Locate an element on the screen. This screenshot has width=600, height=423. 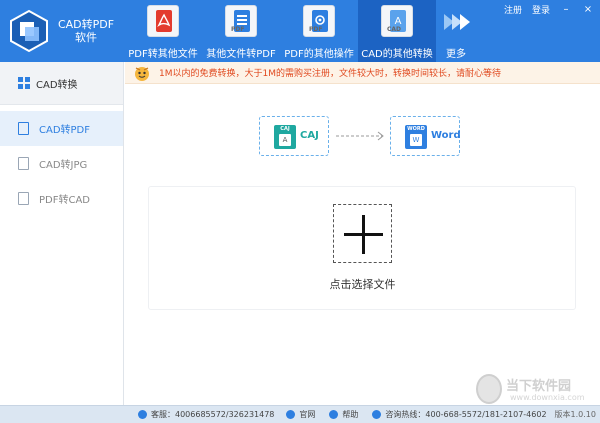
sidebar-item-label: CAD转PDF is located at coordinates (65, 130).